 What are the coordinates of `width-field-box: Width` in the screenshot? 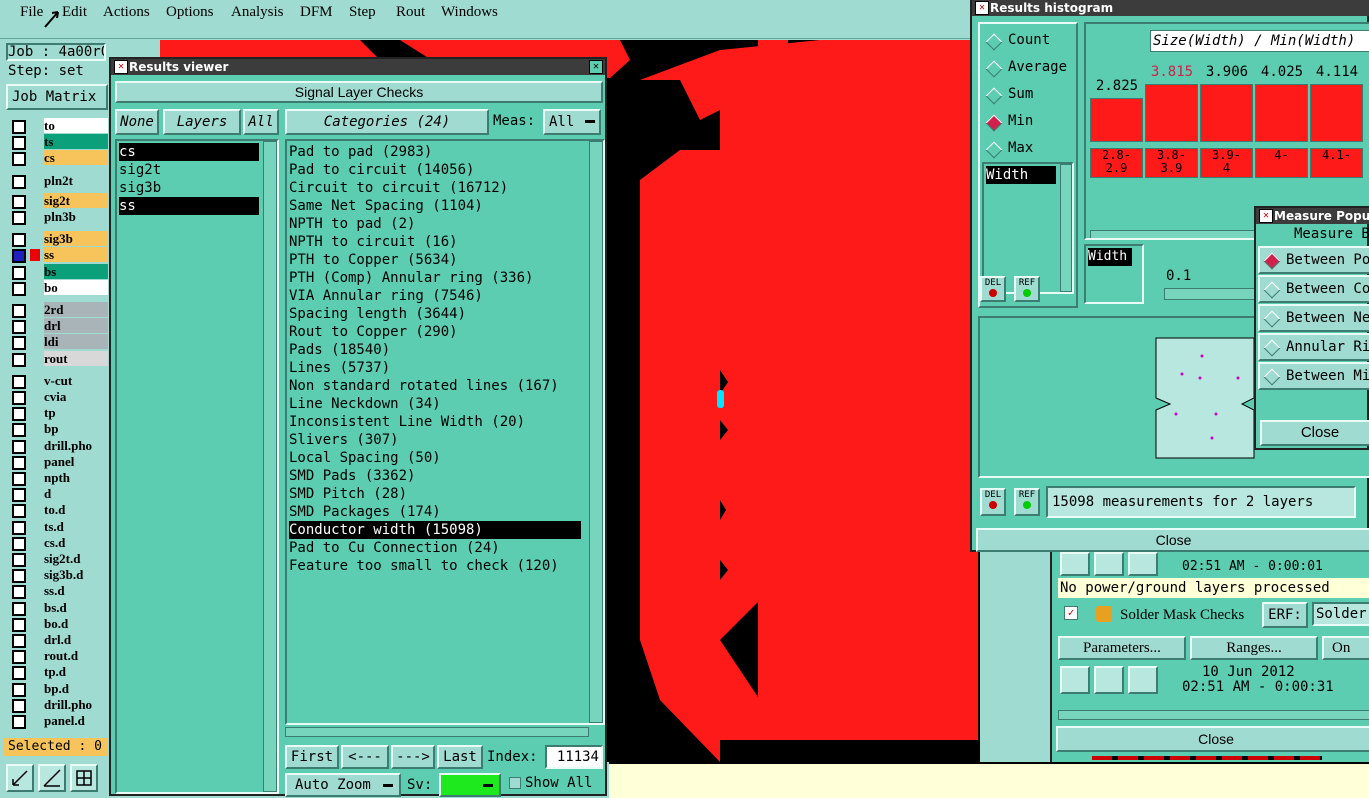 It's located at (1114, 274).